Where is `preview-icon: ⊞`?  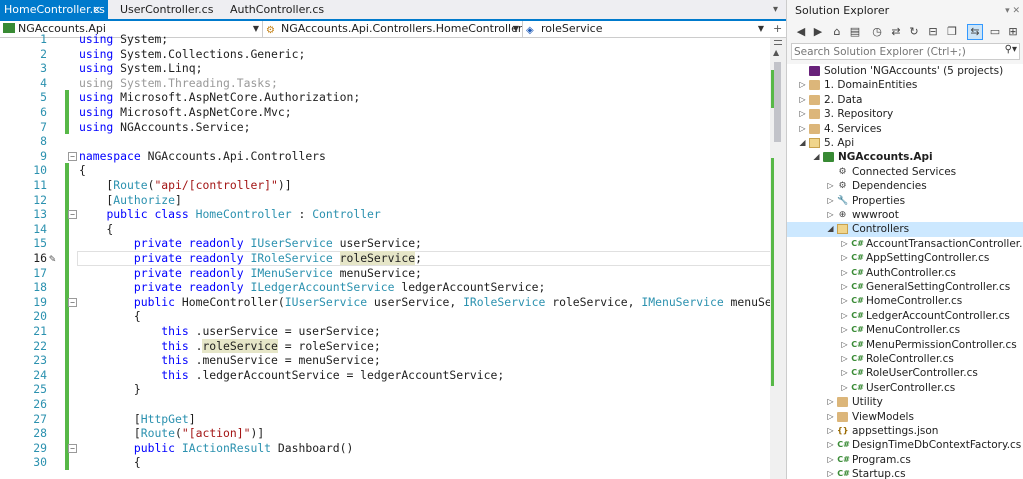
preview-icon: ⊞ is located at coordinates (1013, 32).